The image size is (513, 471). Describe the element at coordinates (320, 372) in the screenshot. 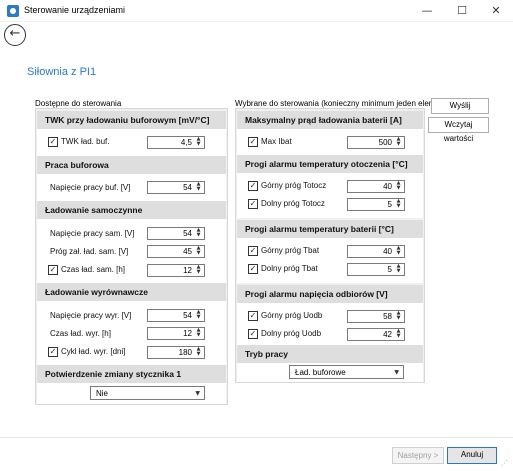

I see `dropdown-value: Ład. buforowe` at that location.